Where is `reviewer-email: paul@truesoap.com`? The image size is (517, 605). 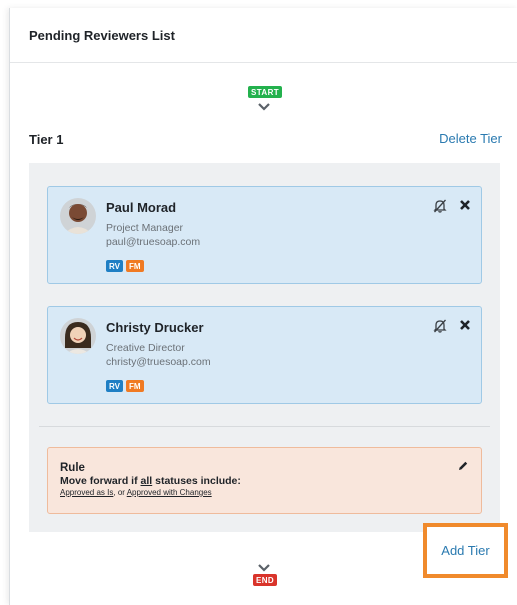 reviewer-email: paul@truesoap.com is located at coordinates (153, 242).